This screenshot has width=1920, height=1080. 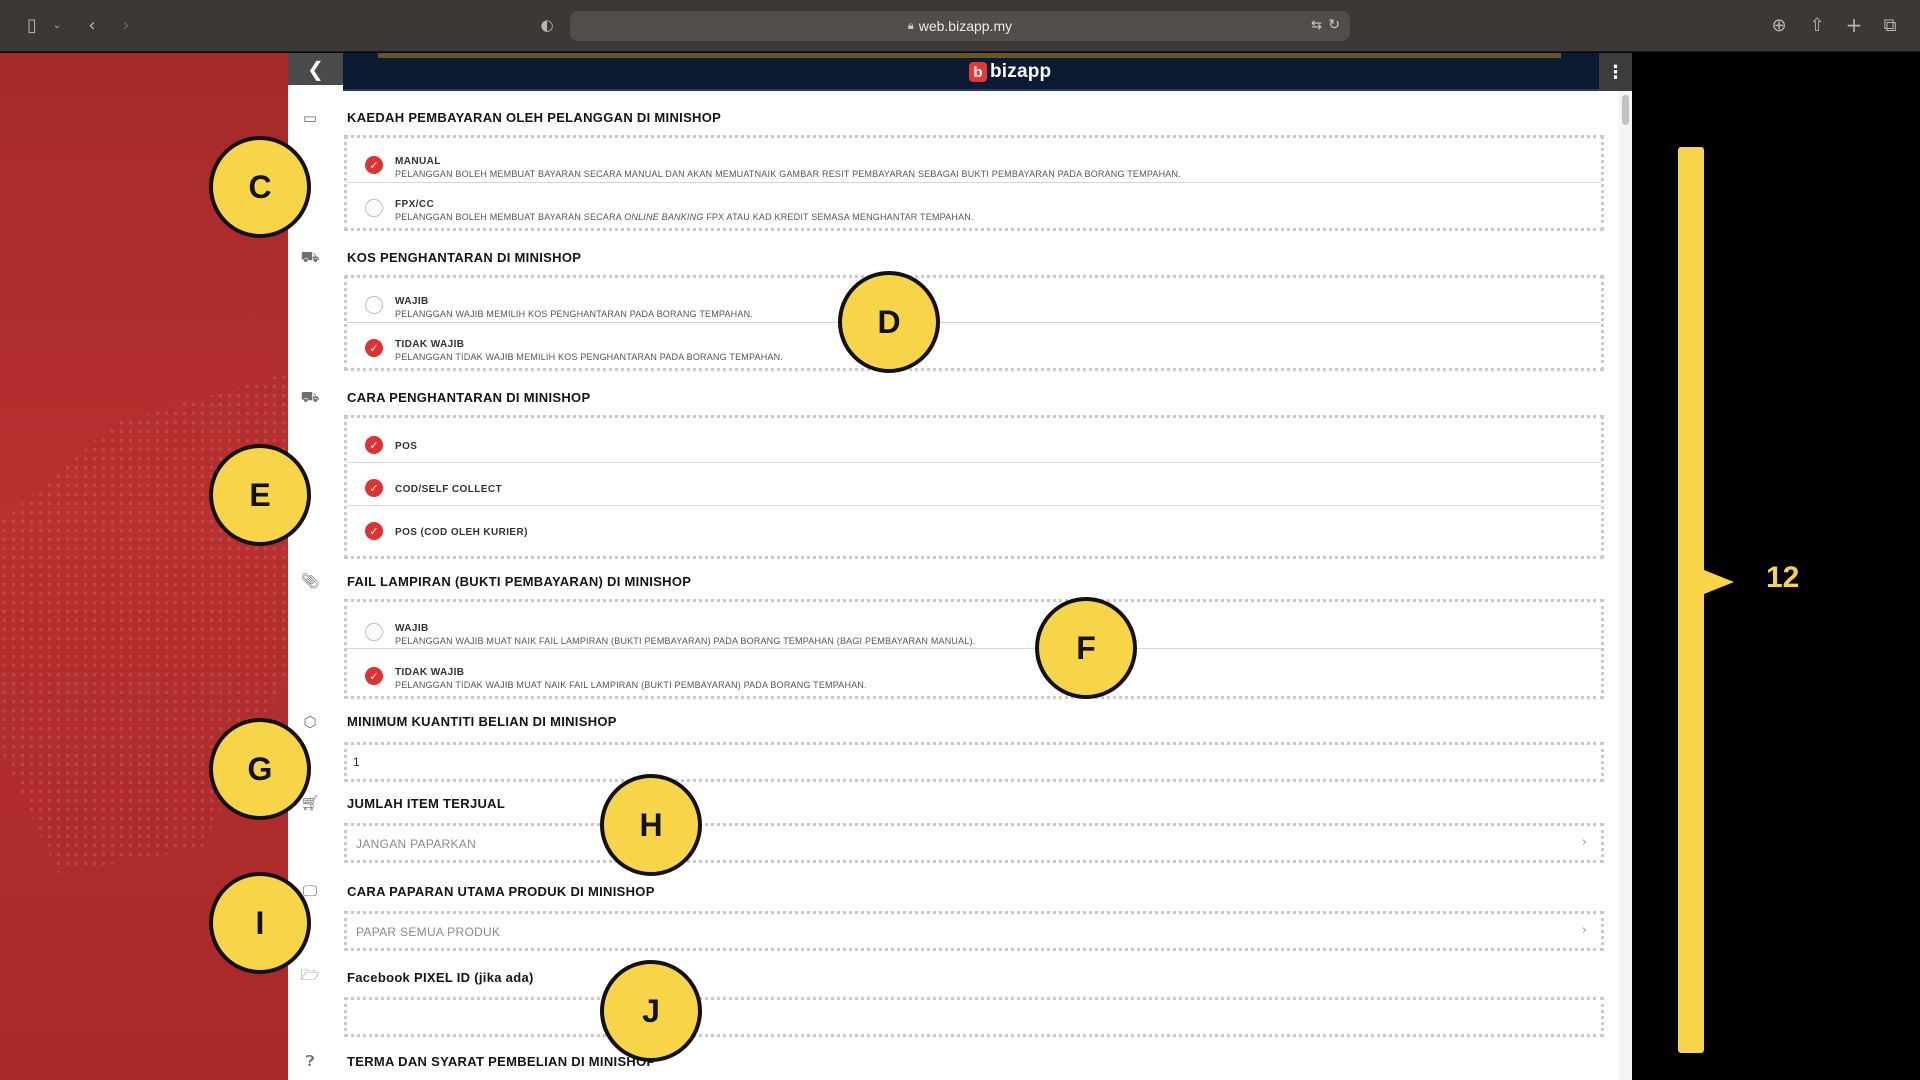 I want to click on annotation-arrow, so click(x=1719, y=582).